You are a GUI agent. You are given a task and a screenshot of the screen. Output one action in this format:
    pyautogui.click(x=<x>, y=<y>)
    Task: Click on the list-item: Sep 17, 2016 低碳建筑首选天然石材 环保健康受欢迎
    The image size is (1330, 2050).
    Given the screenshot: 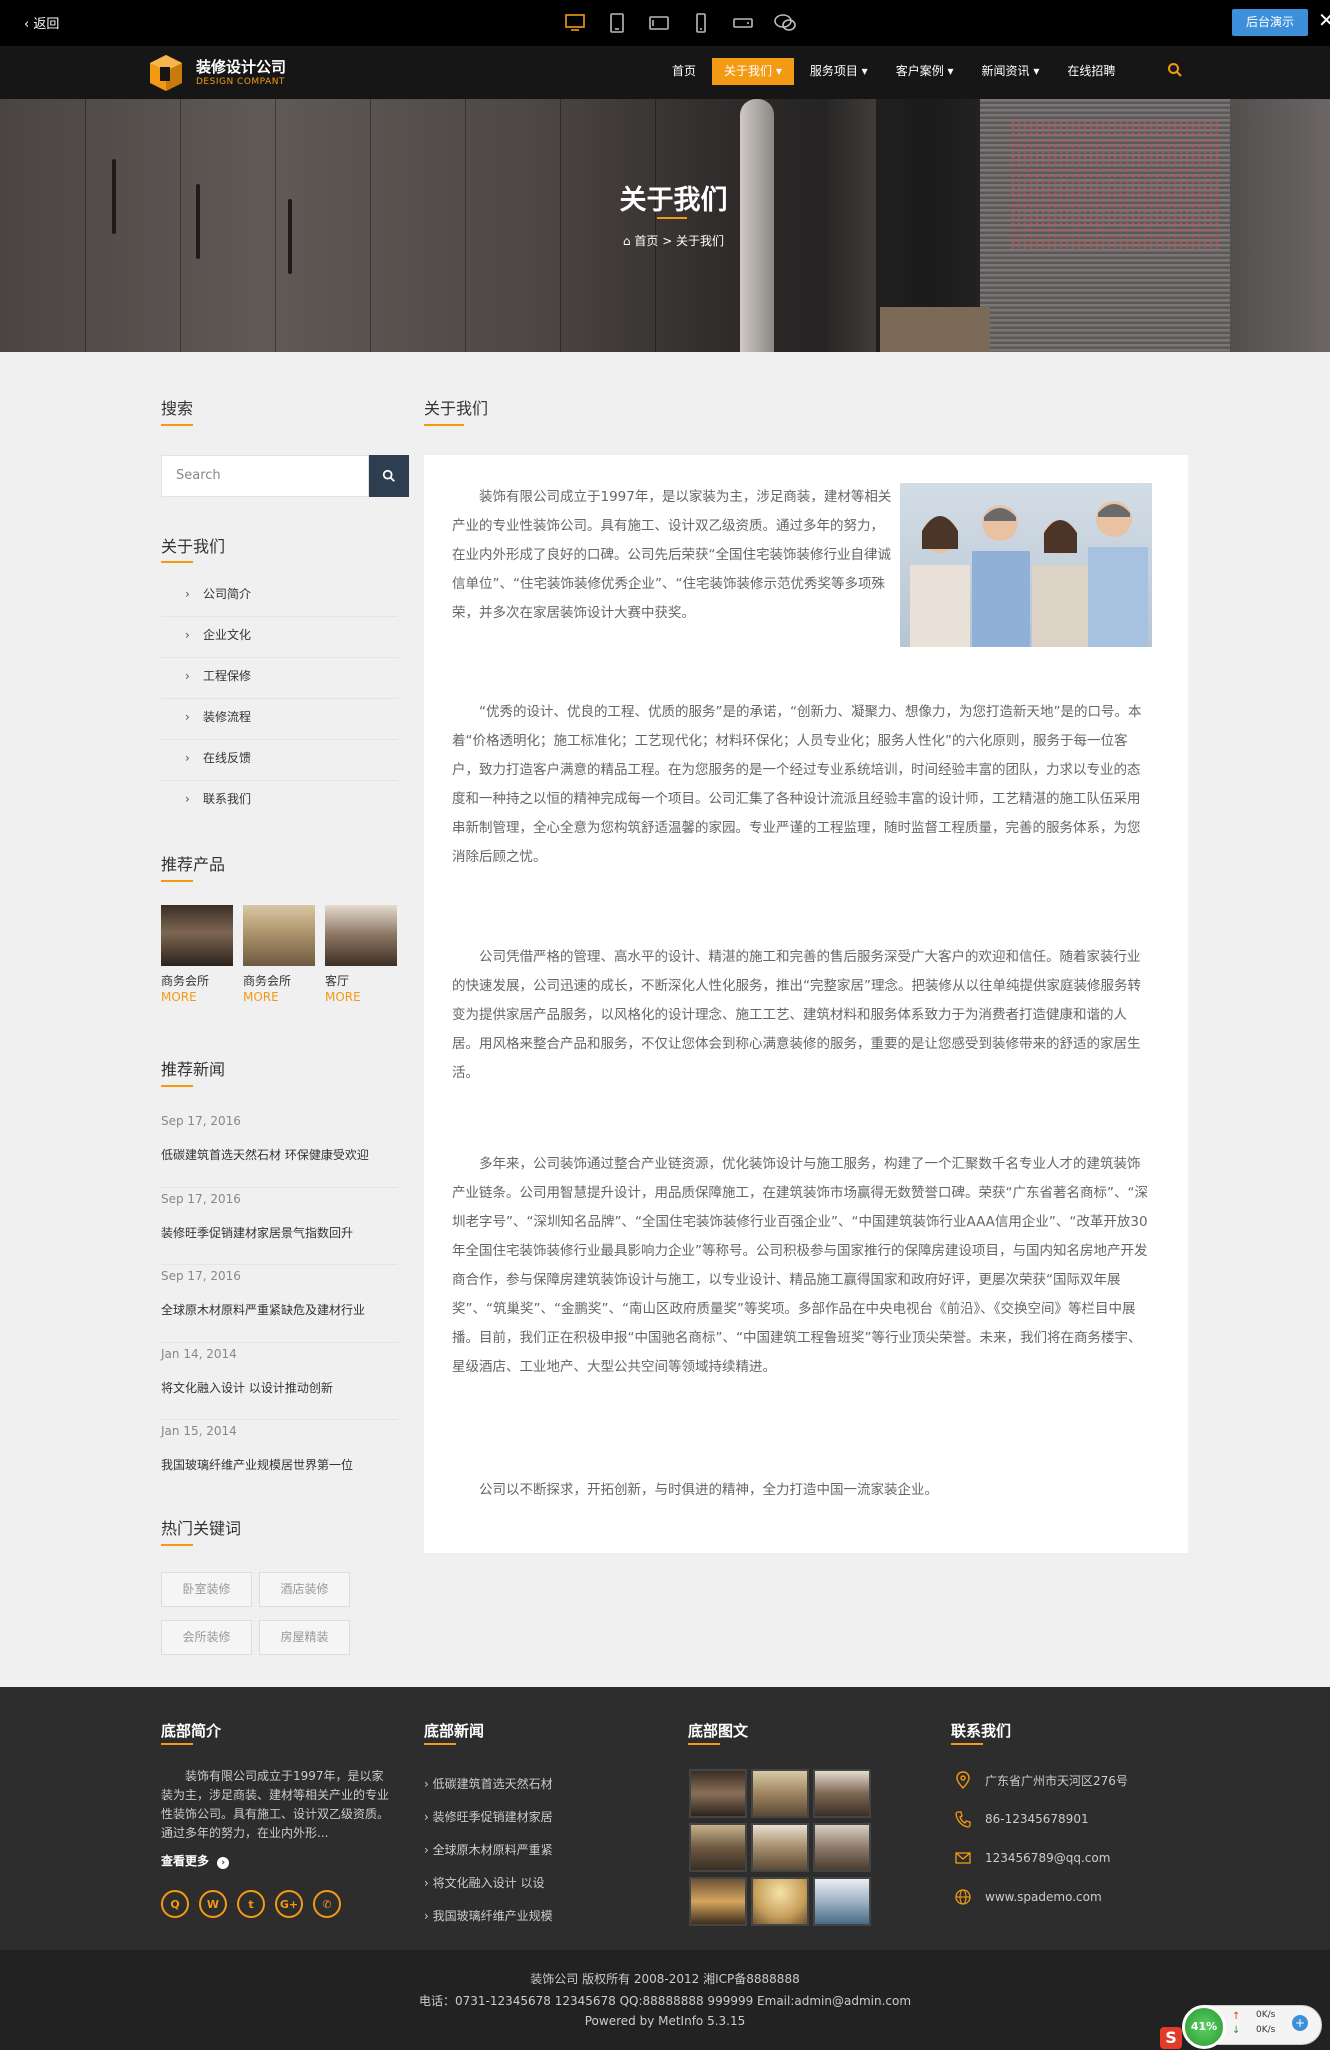 What is the action you would take?
    pyautogui.click(x=279, y=1149)
    